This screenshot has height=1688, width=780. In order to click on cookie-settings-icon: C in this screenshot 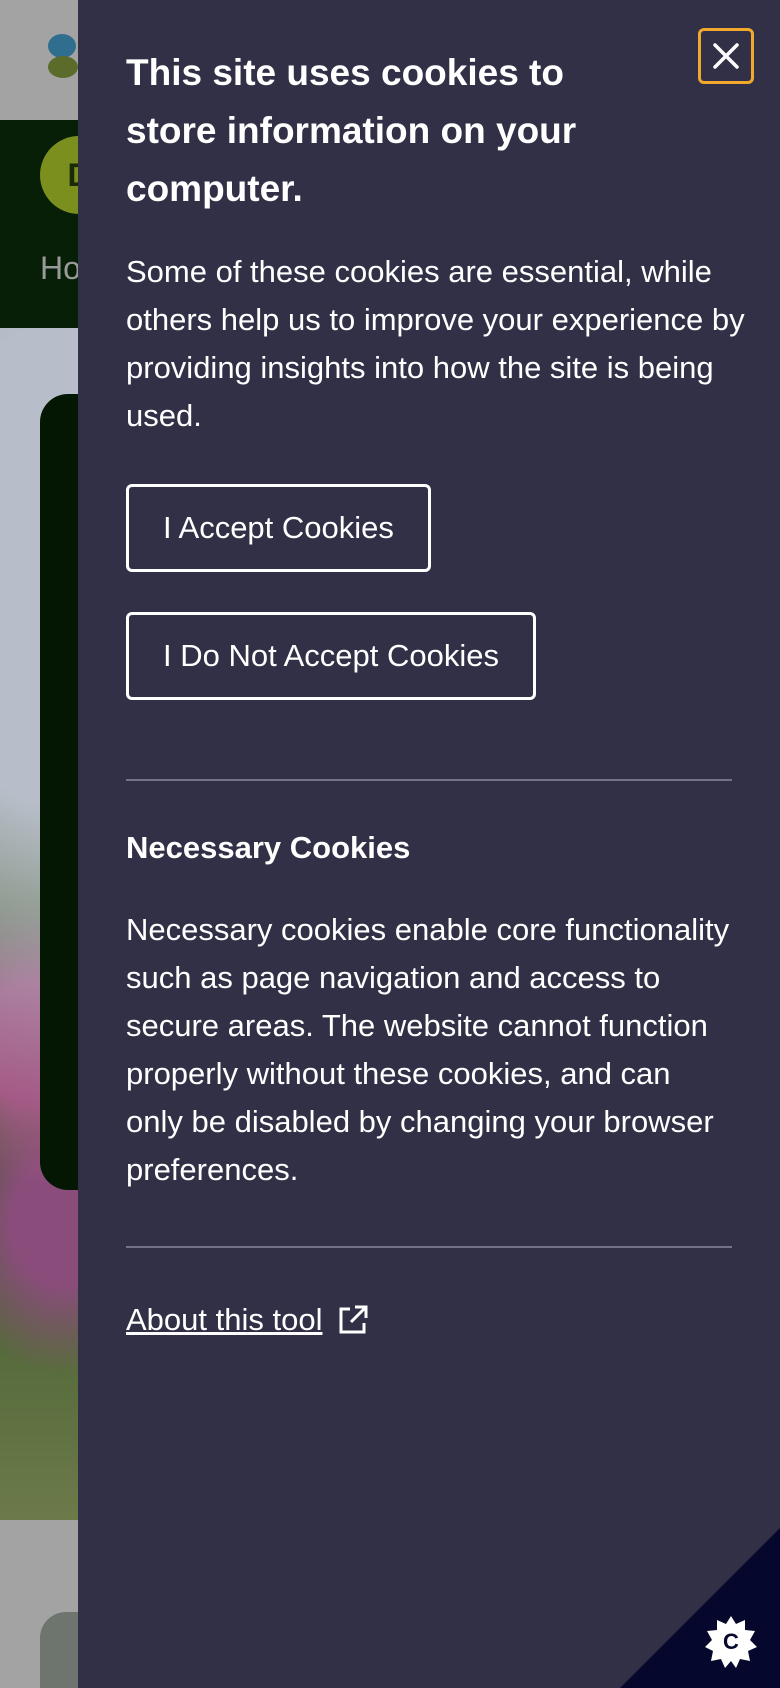, I will do `click(731, 1641)`.